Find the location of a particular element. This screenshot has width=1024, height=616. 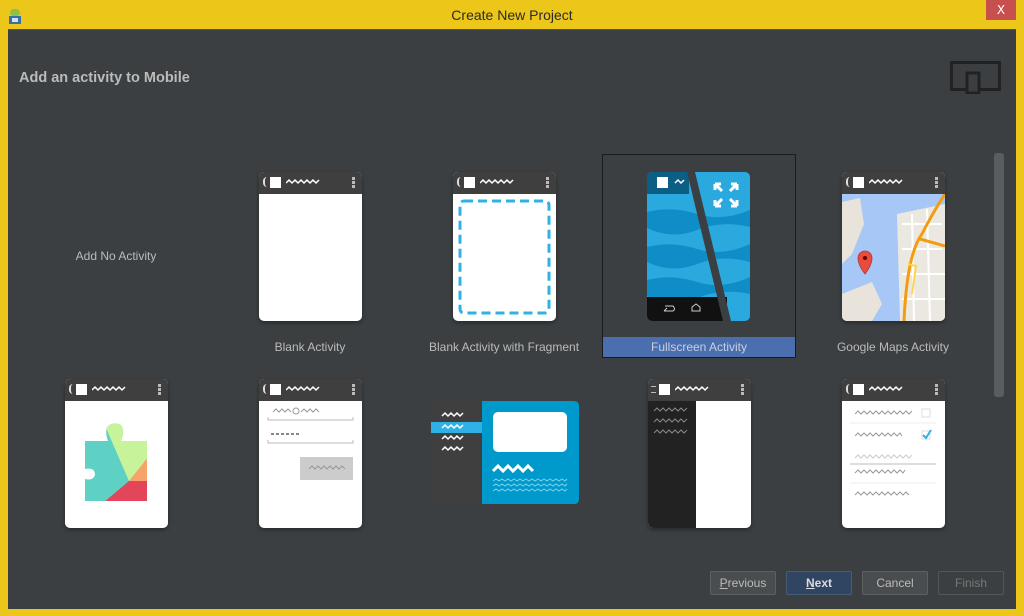

master-detail-preview is located at coordinates (505, 452).